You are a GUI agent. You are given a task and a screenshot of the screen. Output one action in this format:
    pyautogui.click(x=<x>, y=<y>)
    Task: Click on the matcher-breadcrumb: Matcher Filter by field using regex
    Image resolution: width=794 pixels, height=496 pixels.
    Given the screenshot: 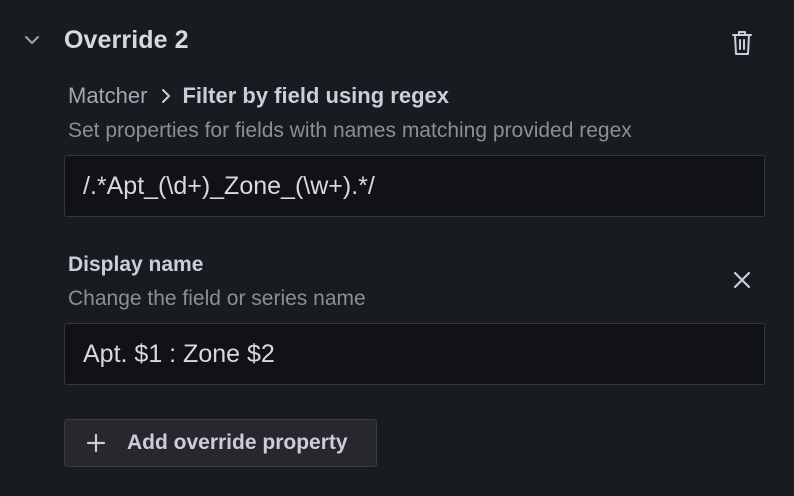 What is the action you would take?
    pyautogui.click(x=258, y=96)
    